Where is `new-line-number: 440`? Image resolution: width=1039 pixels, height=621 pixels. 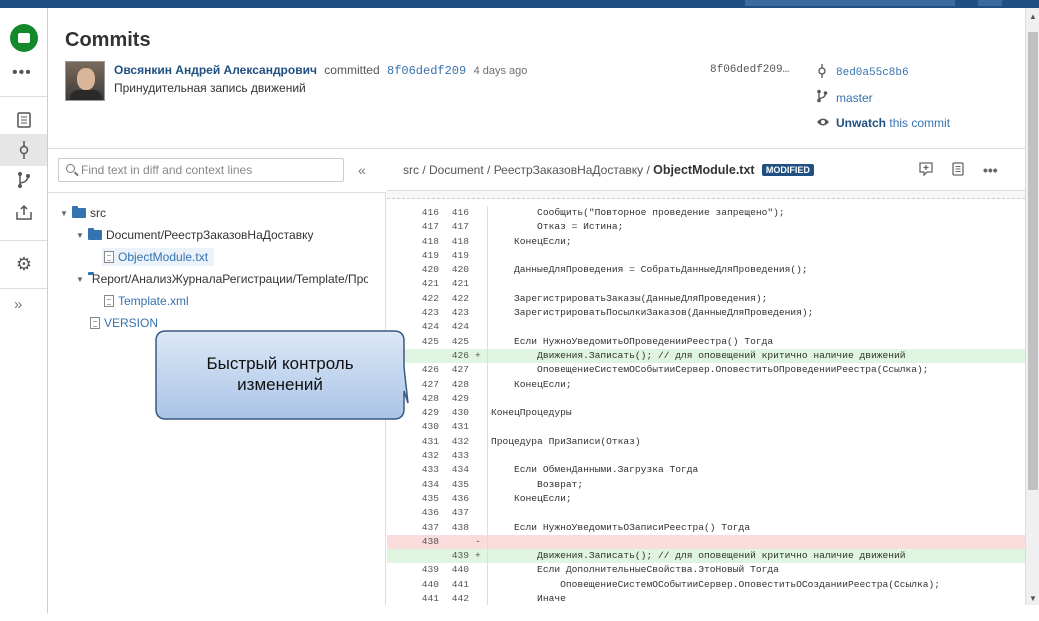 new-line-number: 440 is located at coordinates (455, 570).